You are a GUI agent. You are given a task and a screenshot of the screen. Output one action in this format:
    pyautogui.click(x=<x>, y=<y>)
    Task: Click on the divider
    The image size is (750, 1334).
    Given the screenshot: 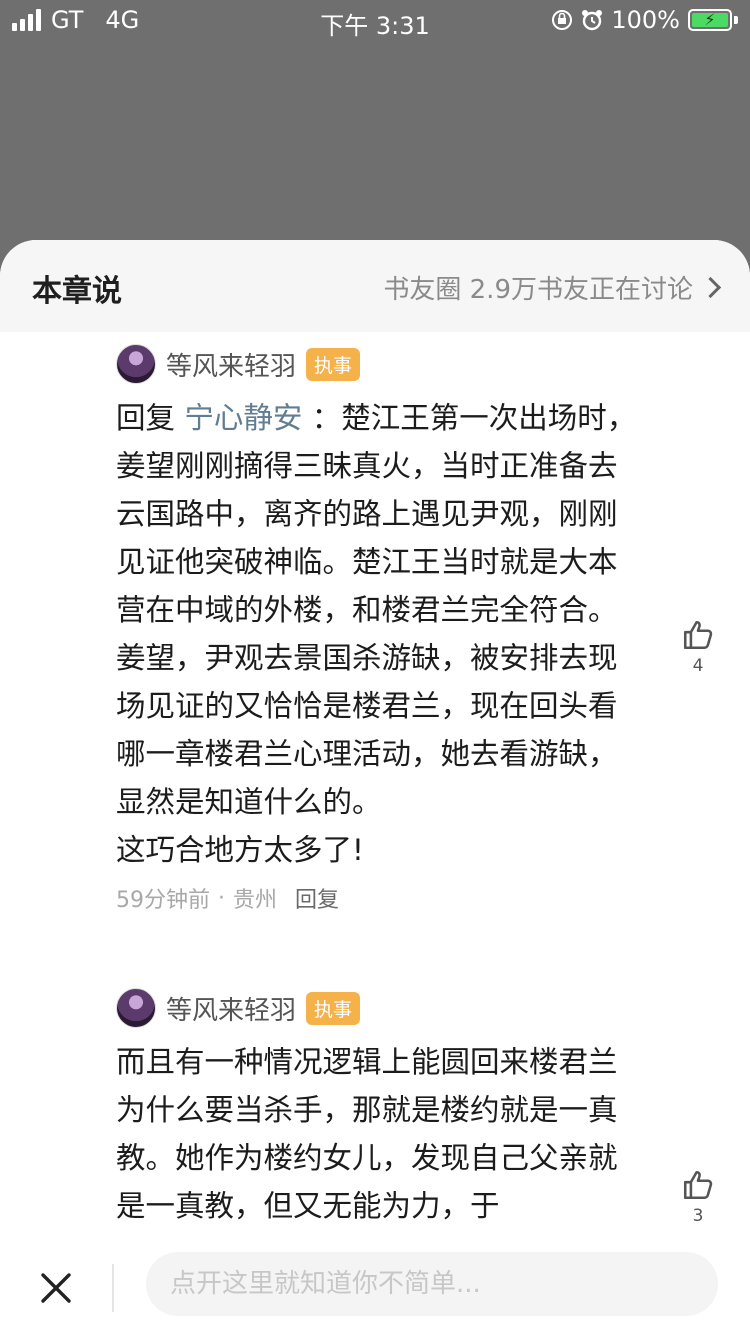 What is the action you would take?
    pyautogui.click(x=113, y=1288)
    